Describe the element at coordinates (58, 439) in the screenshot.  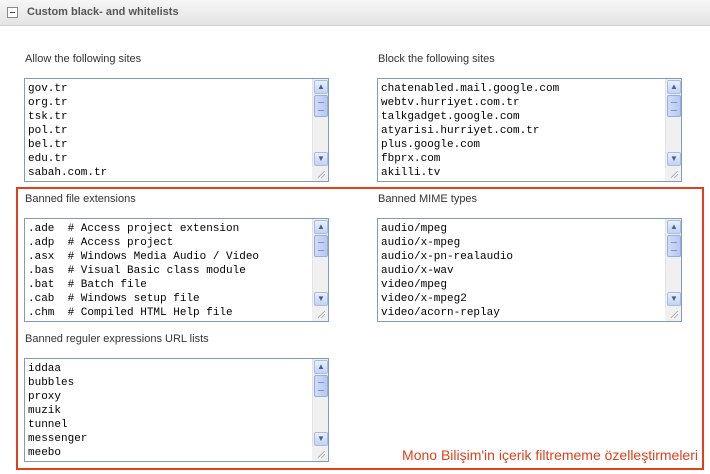
I see `list-item: messenger` at that location.